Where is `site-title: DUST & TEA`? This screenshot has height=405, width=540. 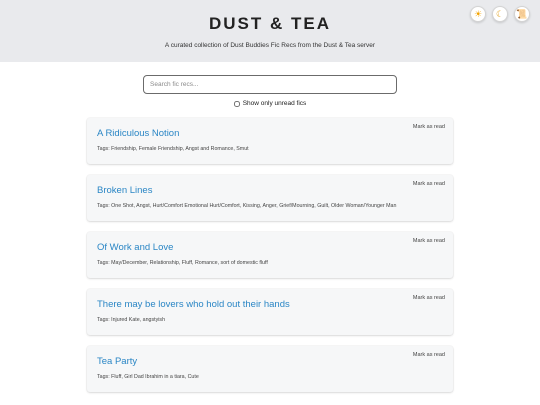 site-title: DUST & TEA is located at coordinates (270, 23).